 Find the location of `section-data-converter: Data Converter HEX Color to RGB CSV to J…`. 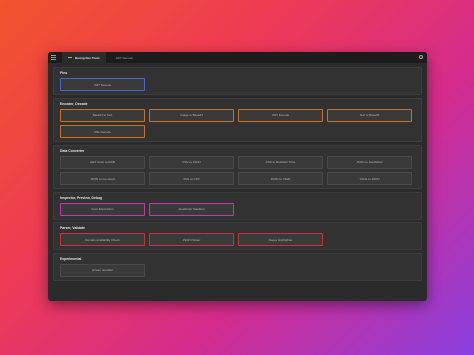

section-data-converter: Data Converter HEX Color to RGB CSV to J… is located at coordinates (237, 166).